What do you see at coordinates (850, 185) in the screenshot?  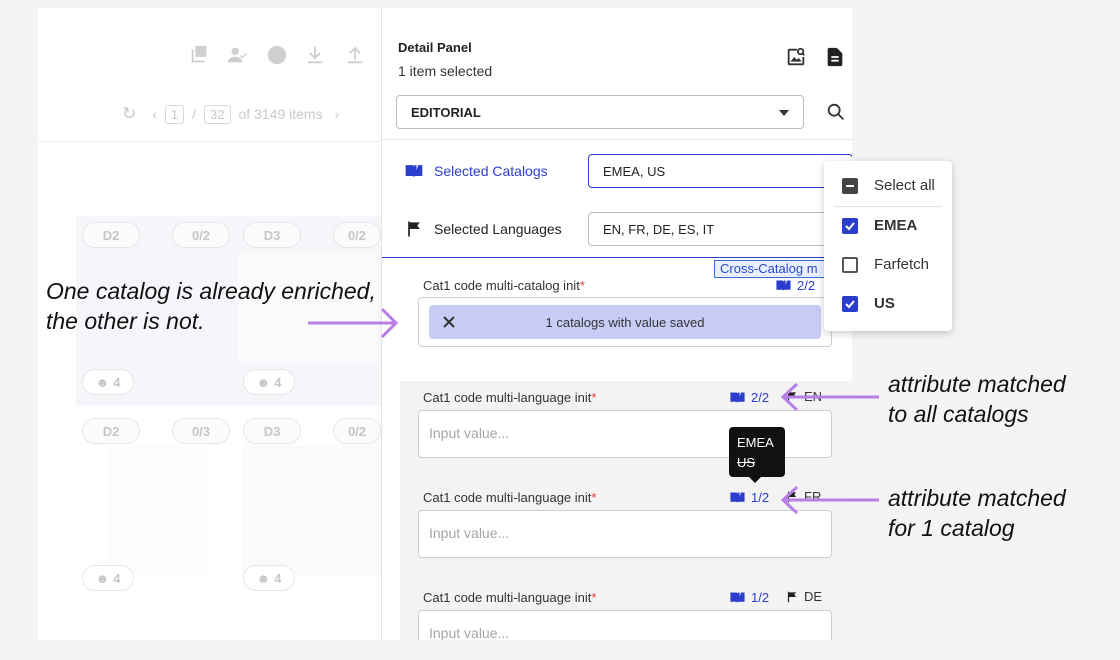 I see `indeterminate-checkbox-icon` at bounding box center [850, 185].